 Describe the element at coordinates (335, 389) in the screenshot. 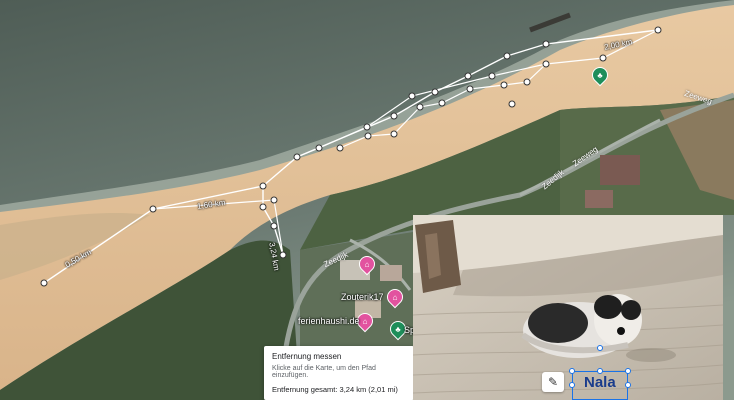

I see `total-distance: Entfernung gesamt: 3,24 km (2,01 mi)` at that location.